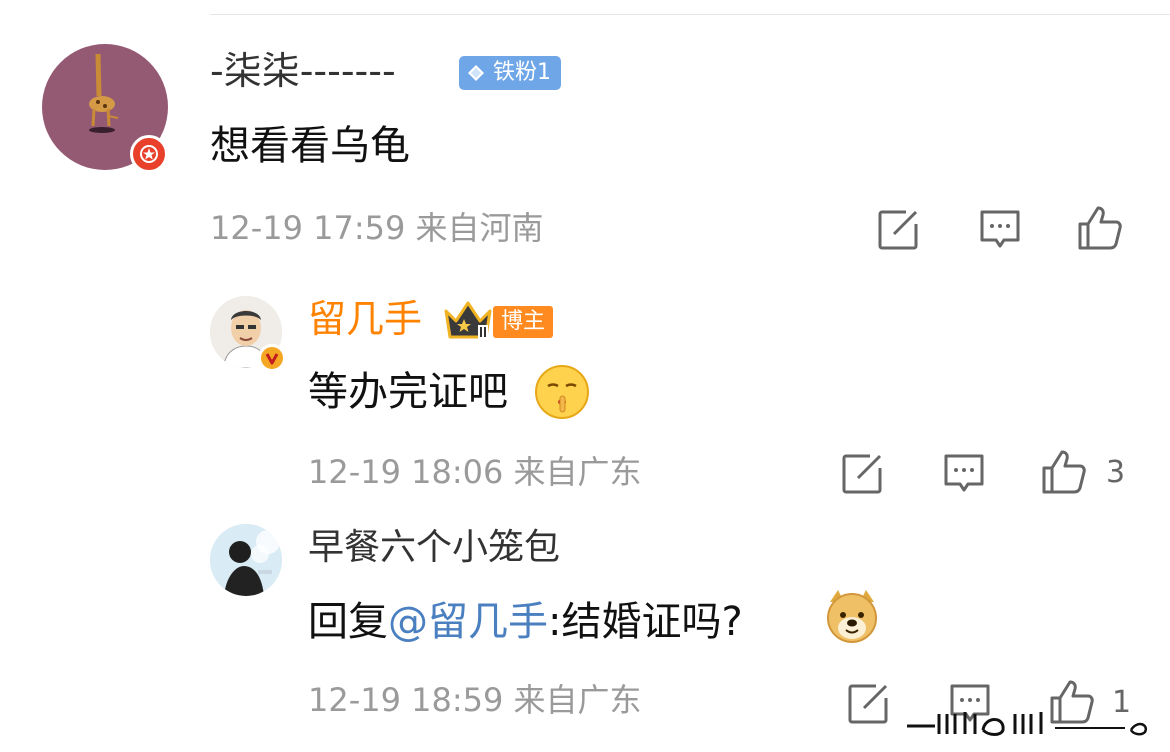  What do you see at coordinates (365, 319) in the screenshot?
I see `username: 留几手` at bounding box center [365, 319].